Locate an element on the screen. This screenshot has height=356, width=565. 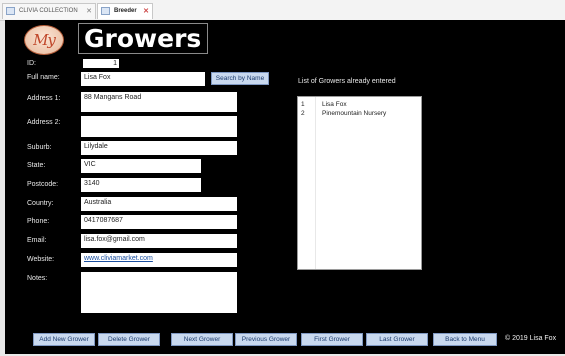
notes-field is located at coordinates (159, 292).